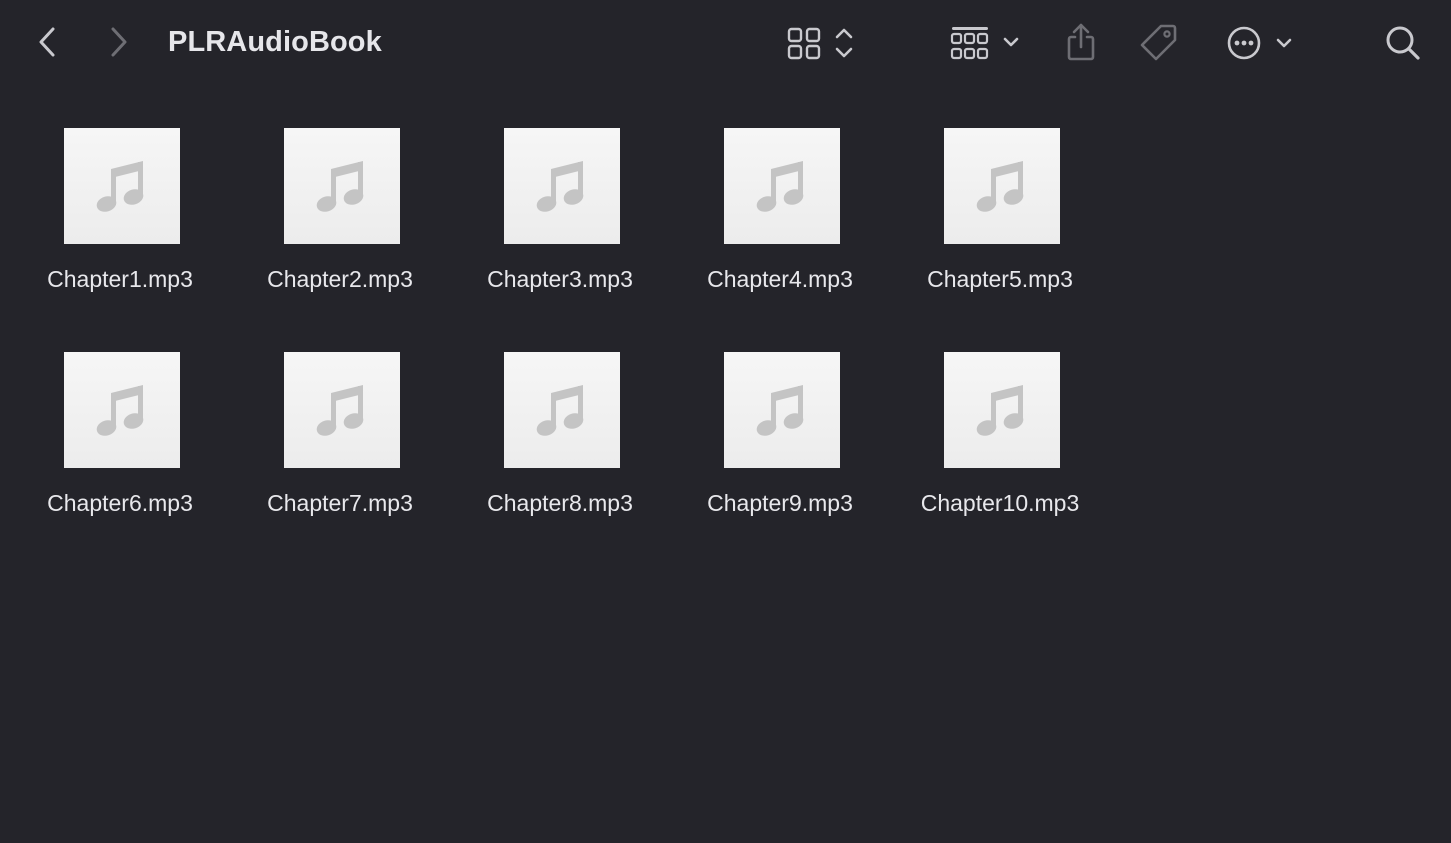  I want to click on file-item: Chapter9.mp3, so click(780, 452).